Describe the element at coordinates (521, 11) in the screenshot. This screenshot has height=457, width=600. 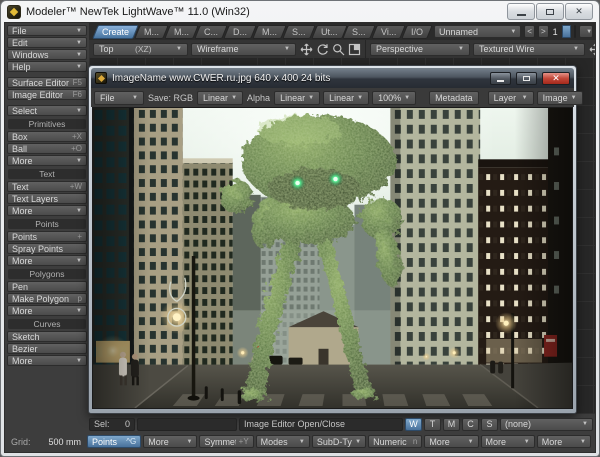
I see `minimize-button` at that location.